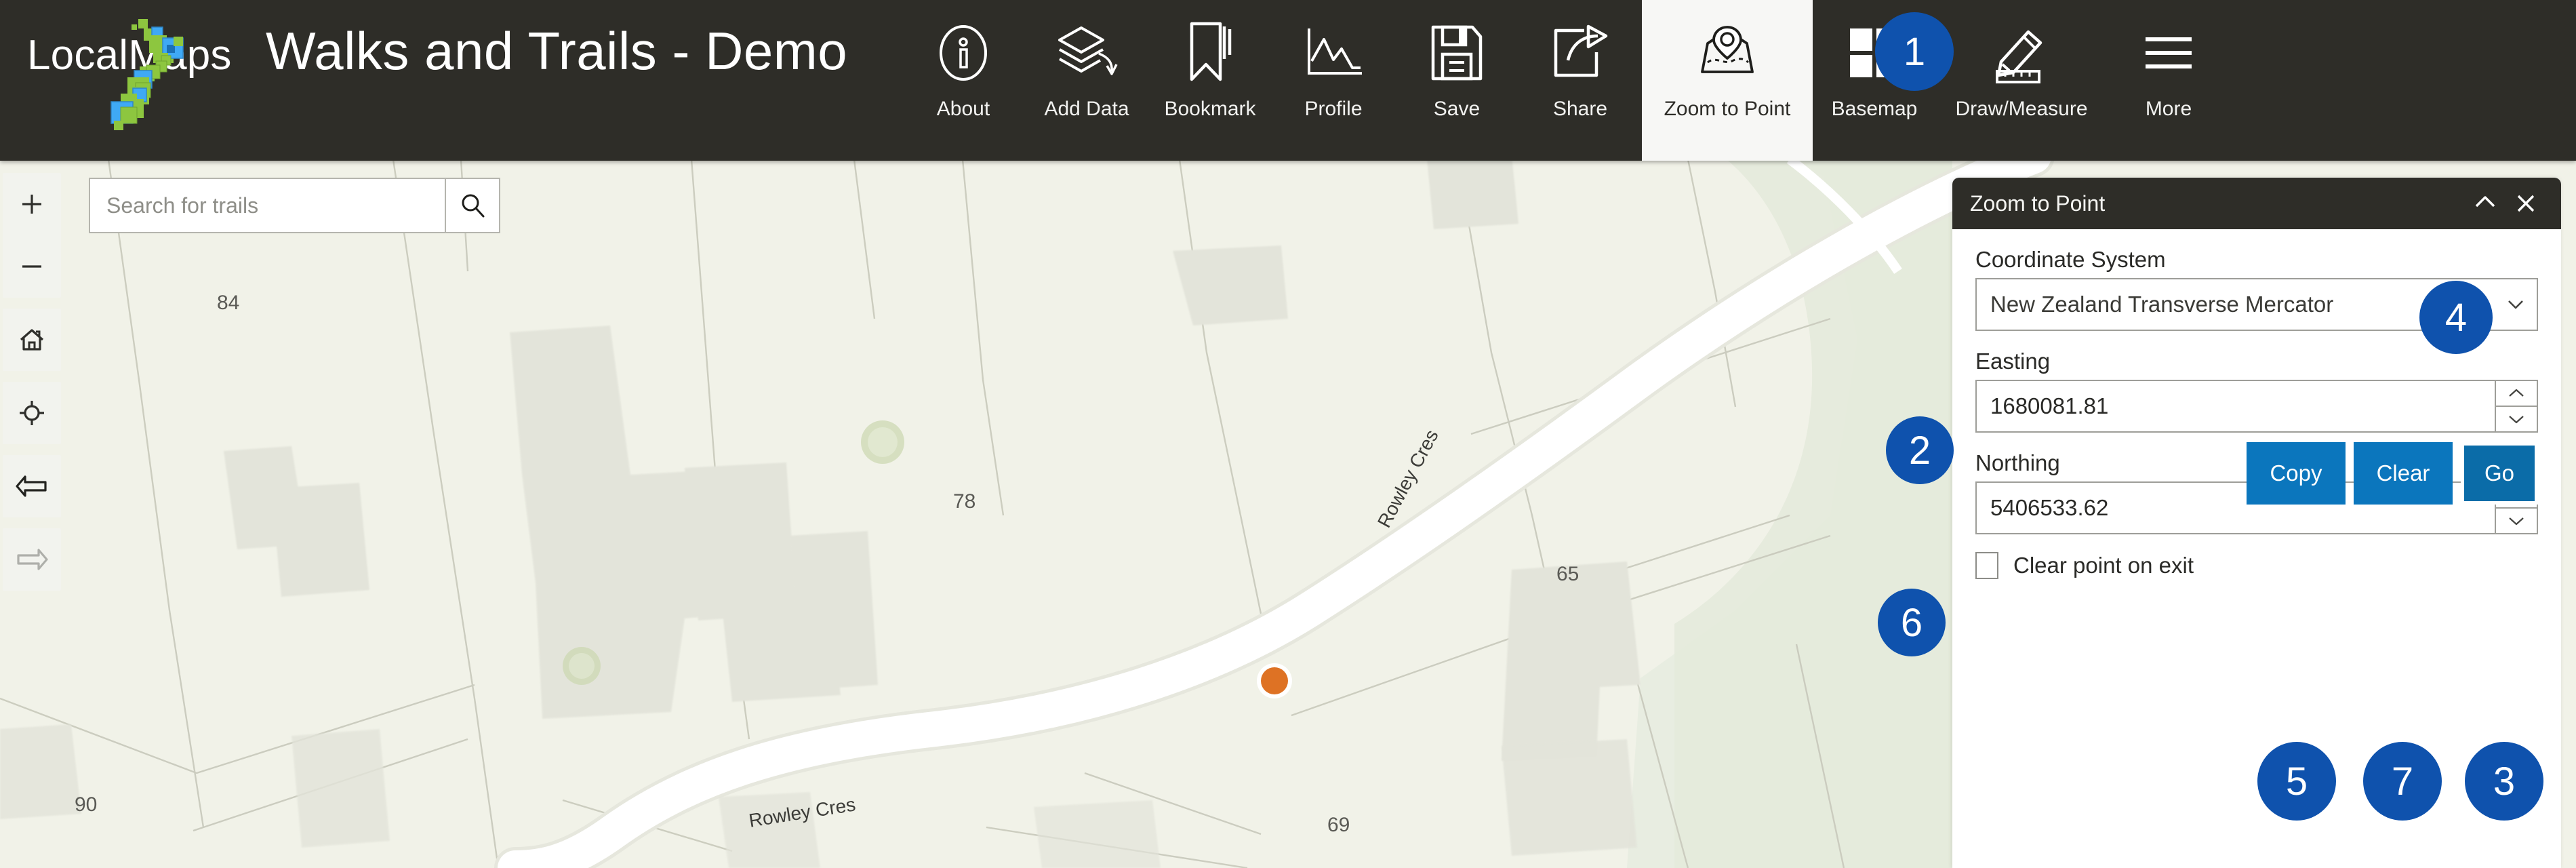 The width and height of the screenshot is (2576, 868). I want to click on easting-decrement-button, so click(2516, 418).